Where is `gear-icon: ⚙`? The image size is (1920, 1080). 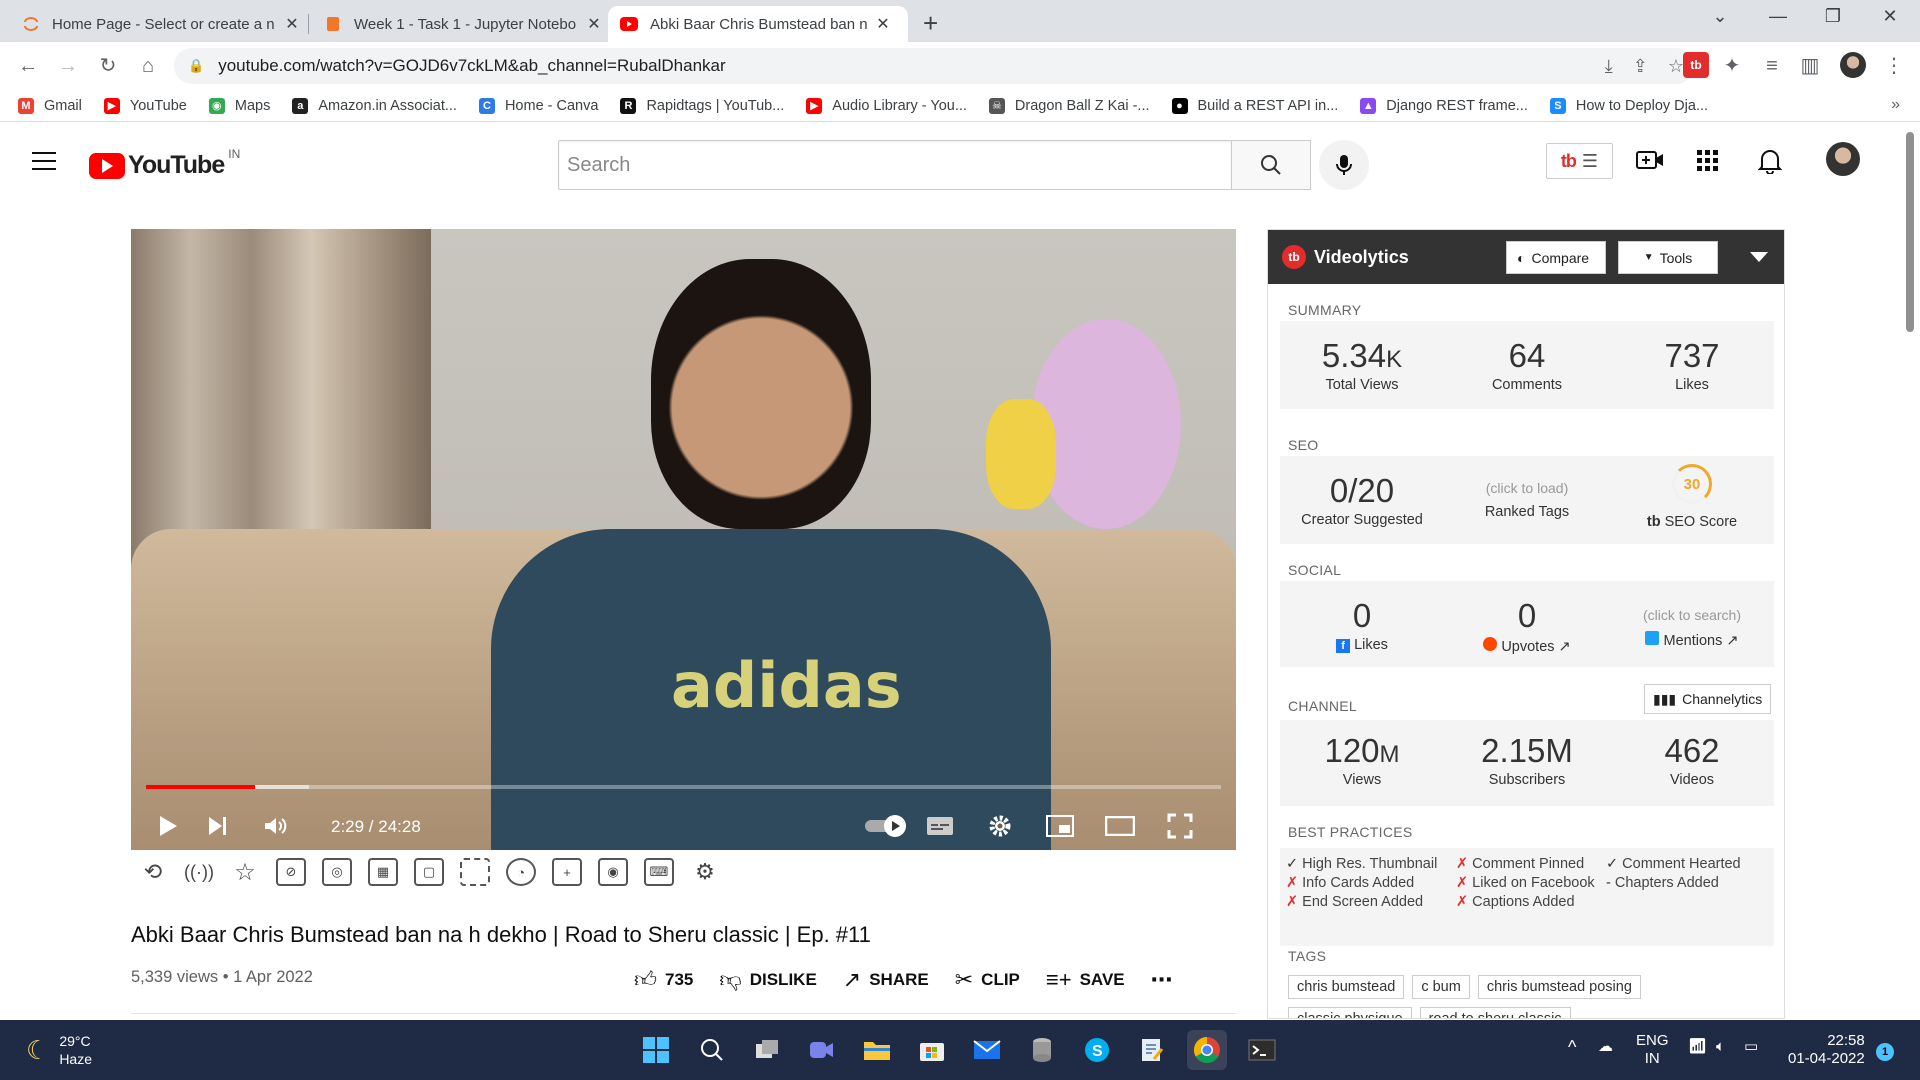
gear-icon: ⚙ is located at coordinates (705, 872).